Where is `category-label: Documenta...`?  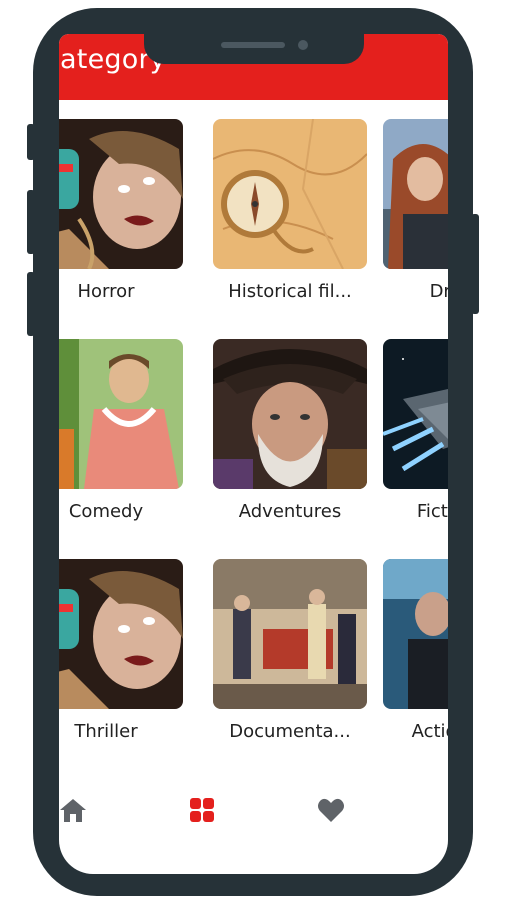
category-label: Documenta... is located at coordinates (290, 731).